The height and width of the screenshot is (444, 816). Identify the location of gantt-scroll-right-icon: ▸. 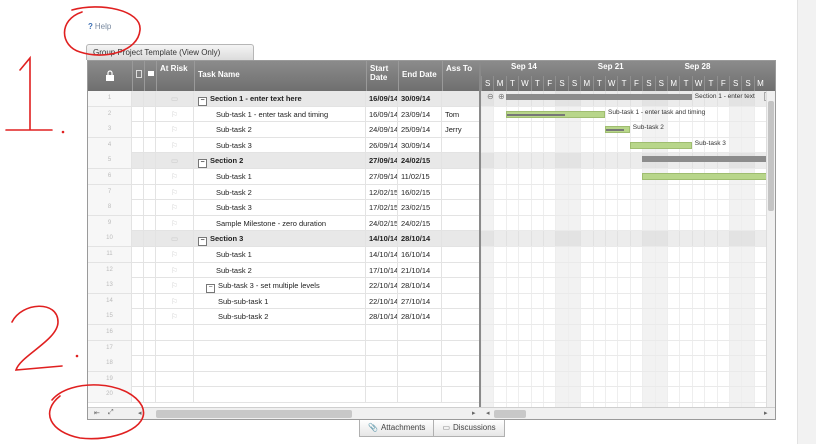
(766, 413).